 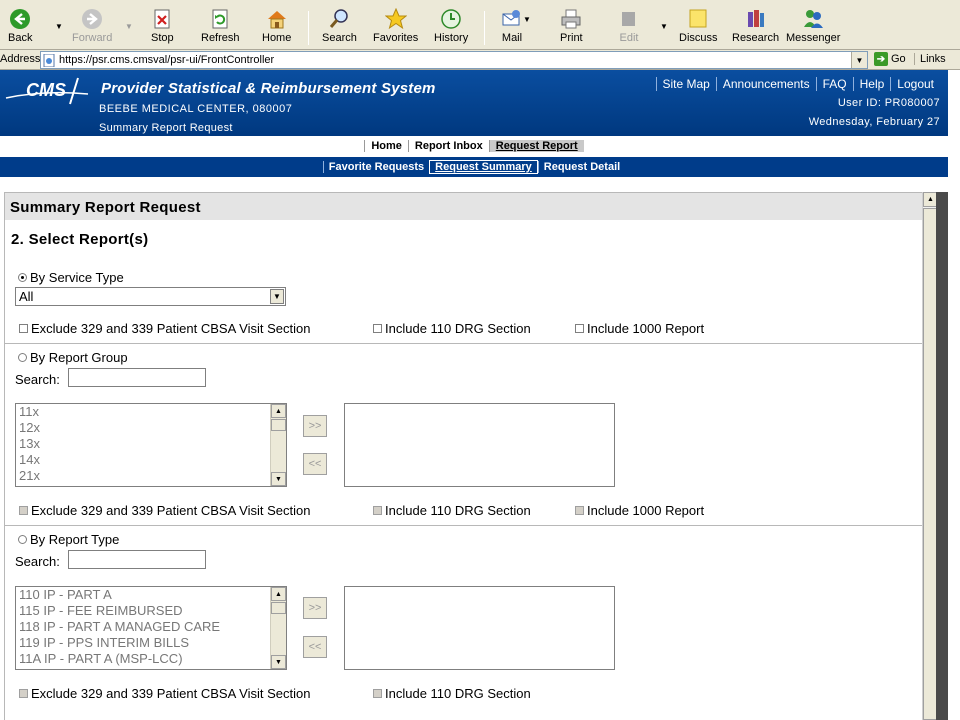 What do you see at coordinates (315, 647) in the screenshot?
I see `remove-report-type-button: <<` at bounding box center [315, 647].